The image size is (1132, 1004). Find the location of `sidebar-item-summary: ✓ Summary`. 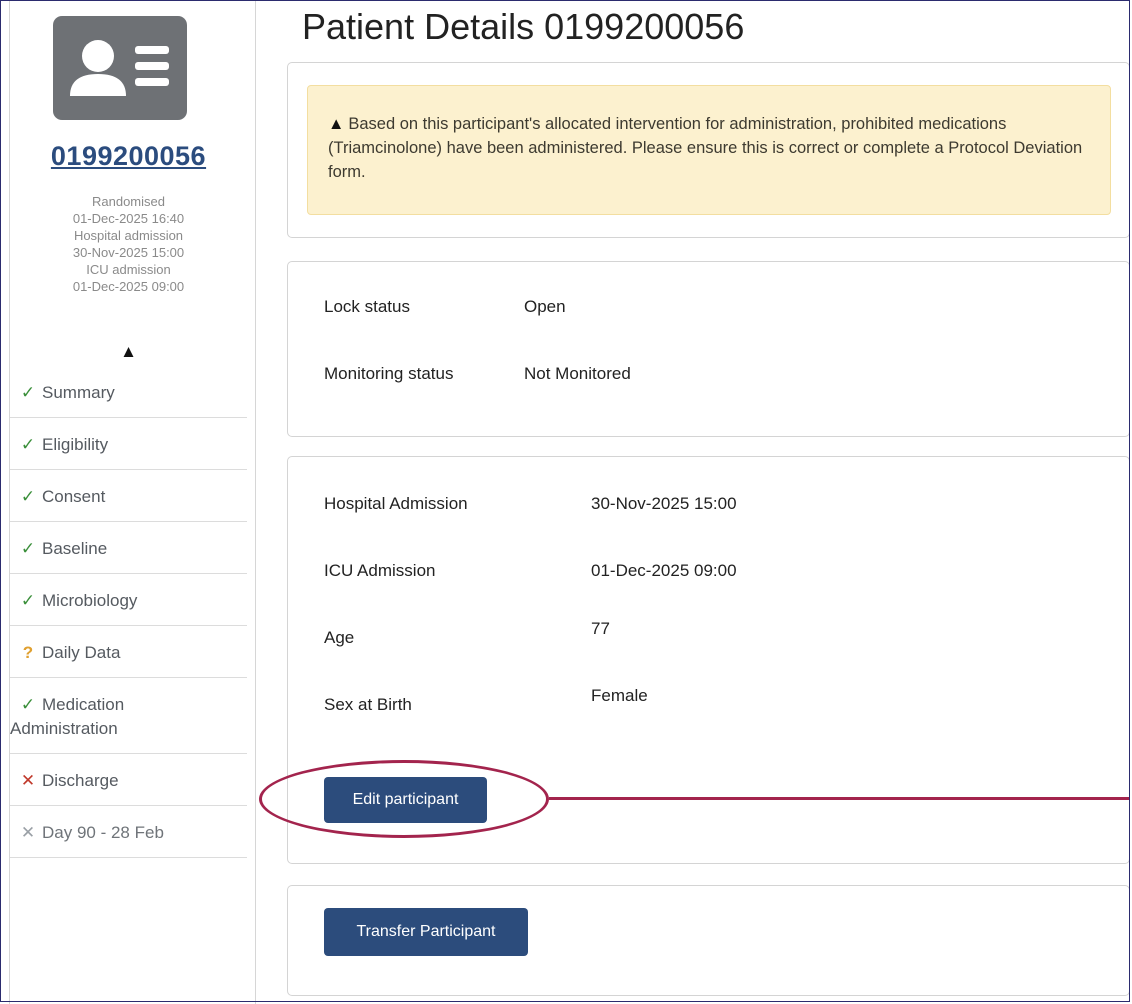

sidebar-item-summary: ✓ Summary is located at coordinates (128, 392).